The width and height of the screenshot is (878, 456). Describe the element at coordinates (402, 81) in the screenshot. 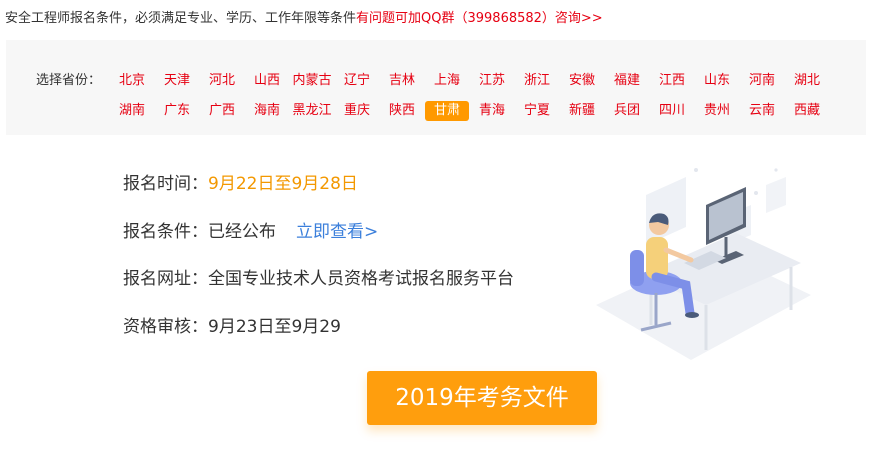

I see `province-item: 吉林` at that location.